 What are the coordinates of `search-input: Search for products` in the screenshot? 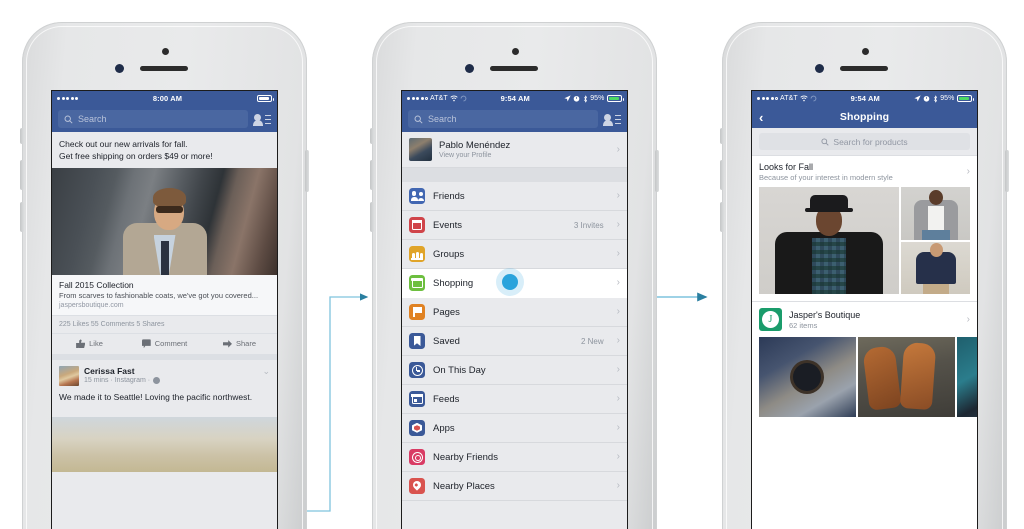 It's located at (864, 141).